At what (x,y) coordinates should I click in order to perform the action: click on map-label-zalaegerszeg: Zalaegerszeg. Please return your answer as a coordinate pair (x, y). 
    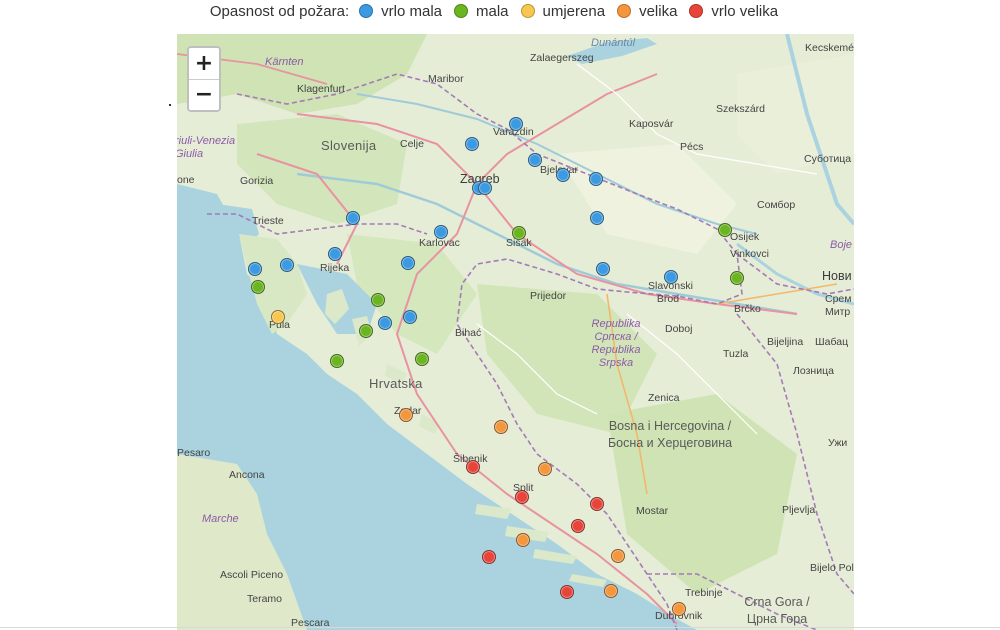
    Looking at the image, I should click on (562, 58).